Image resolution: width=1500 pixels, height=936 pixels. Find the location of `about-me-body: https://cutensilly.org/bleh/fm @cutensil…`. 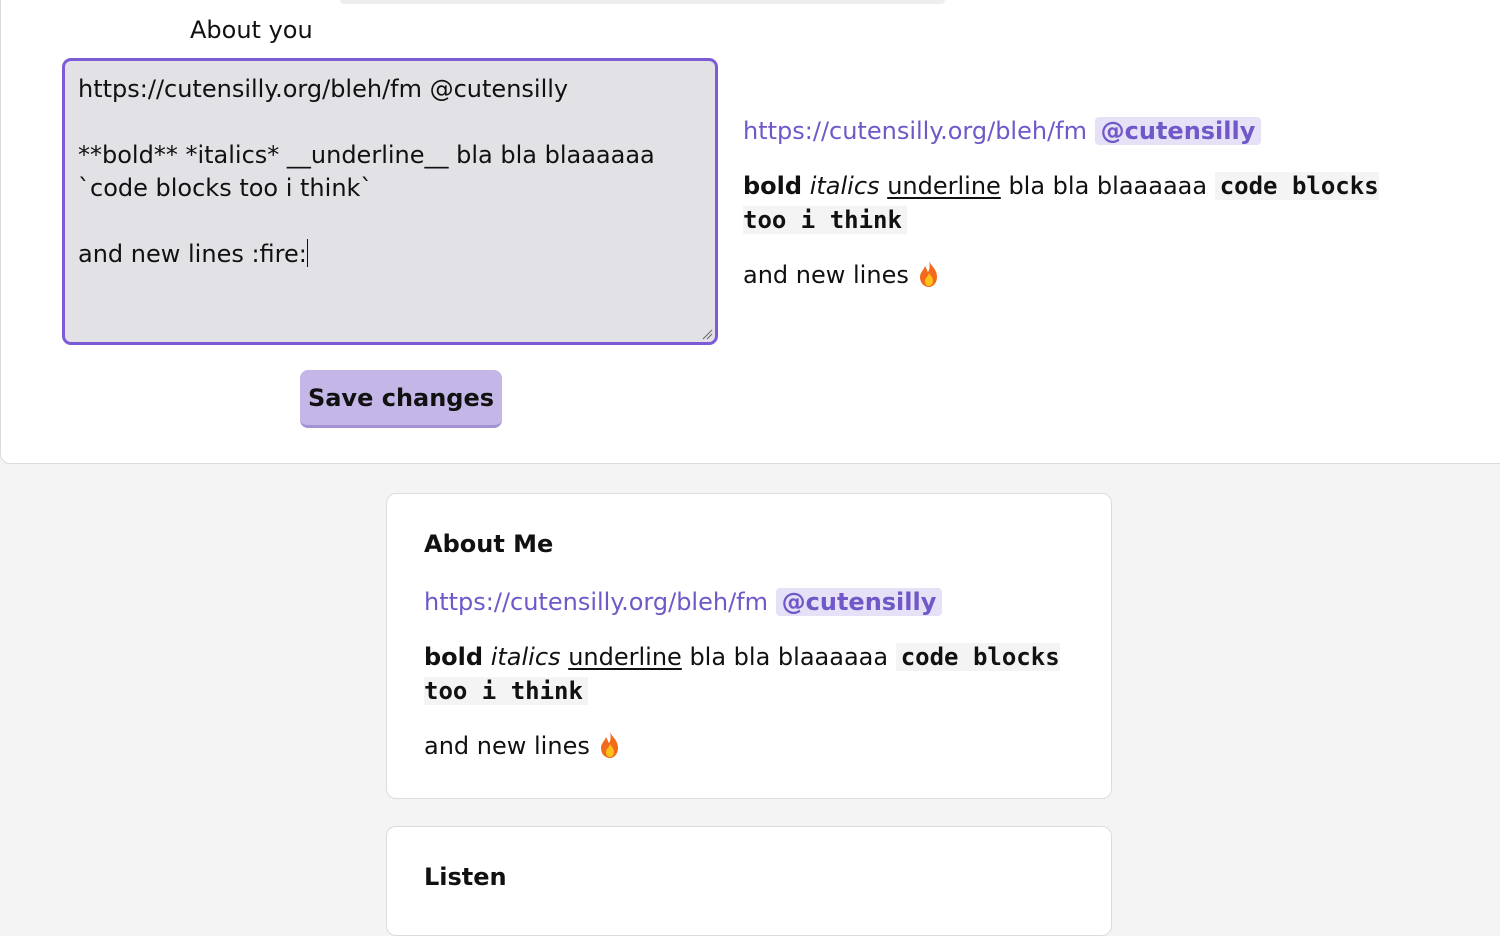

about-me-body: https://cutensilly.org/bleh/fm @cutensil… is located at coordinates (744, 674).